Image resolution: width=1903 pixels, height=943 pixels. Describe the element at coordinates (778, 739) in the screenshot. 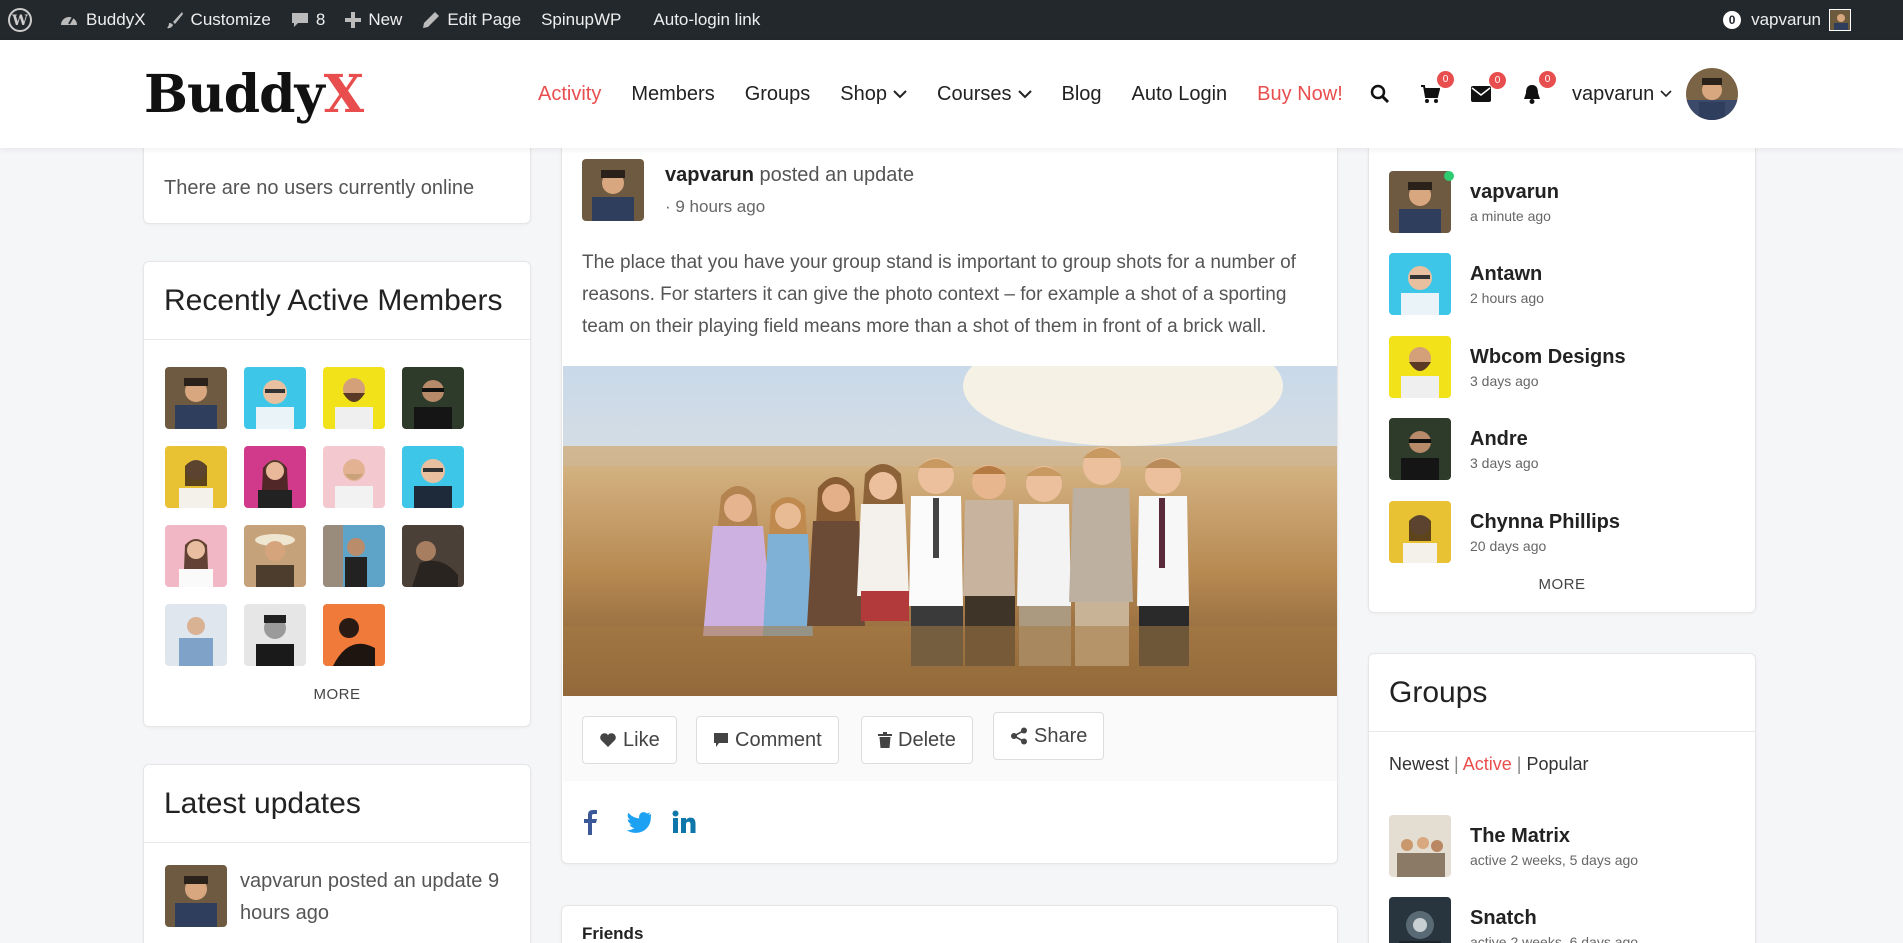

I see `comment-label: Comment` at that location.